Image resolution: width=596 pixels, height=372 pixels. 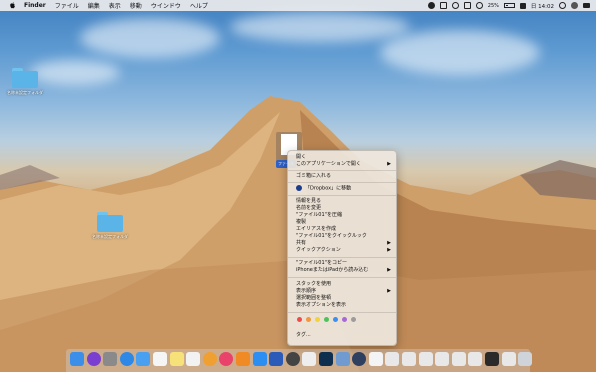 I want to click on battery-icon, so click(x=509, y=5).